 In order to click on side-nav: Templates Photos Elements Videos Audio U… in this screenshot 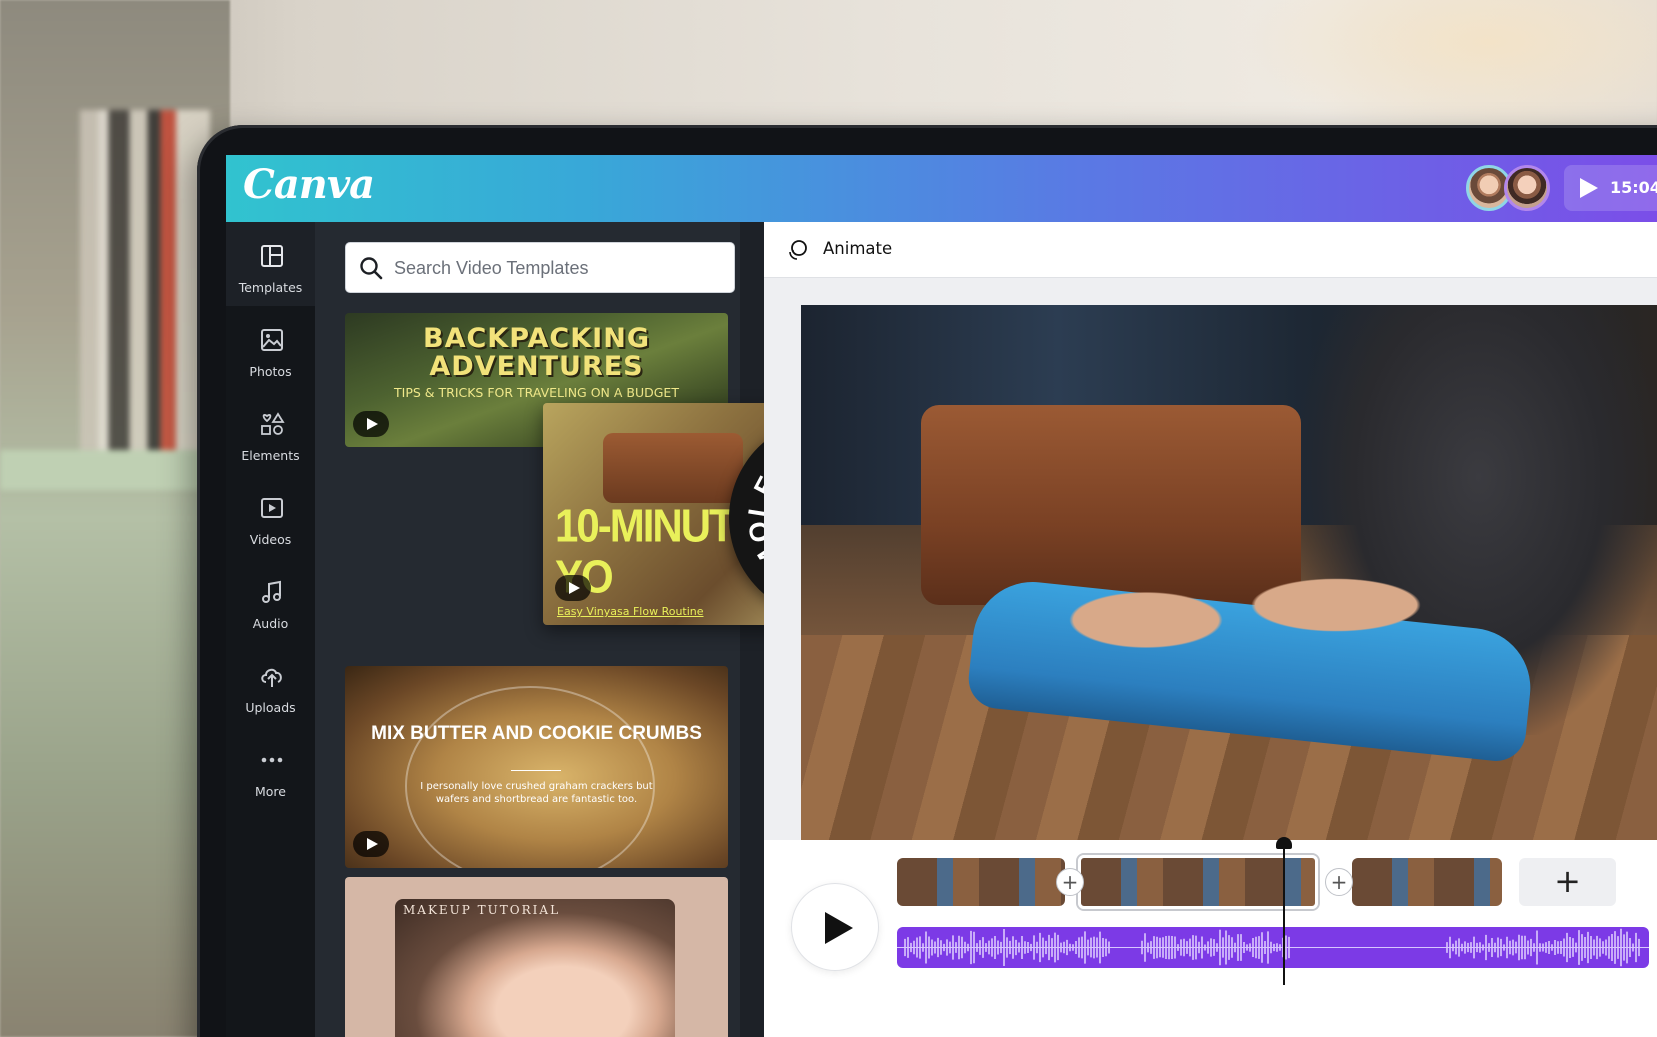, I will do `click(270, 629)`.